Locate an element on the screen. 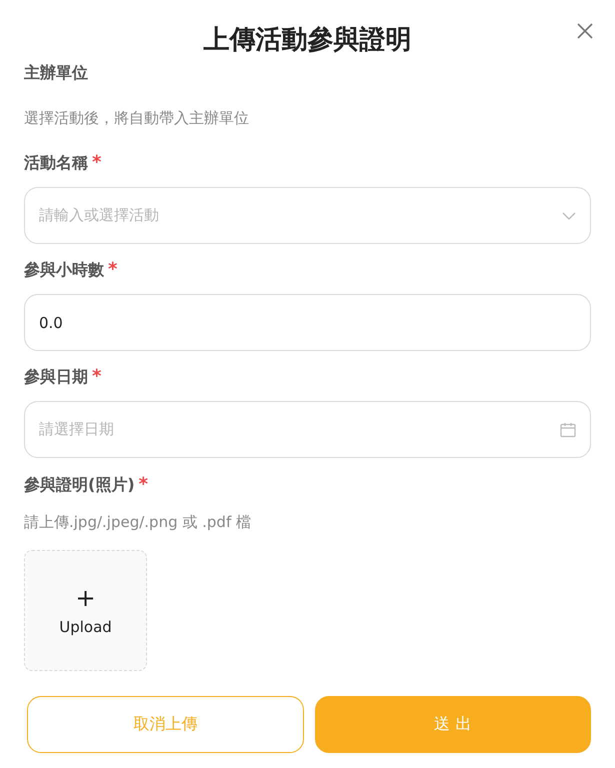  field-label: 活動名稱 is located at coordinates (56, 163).